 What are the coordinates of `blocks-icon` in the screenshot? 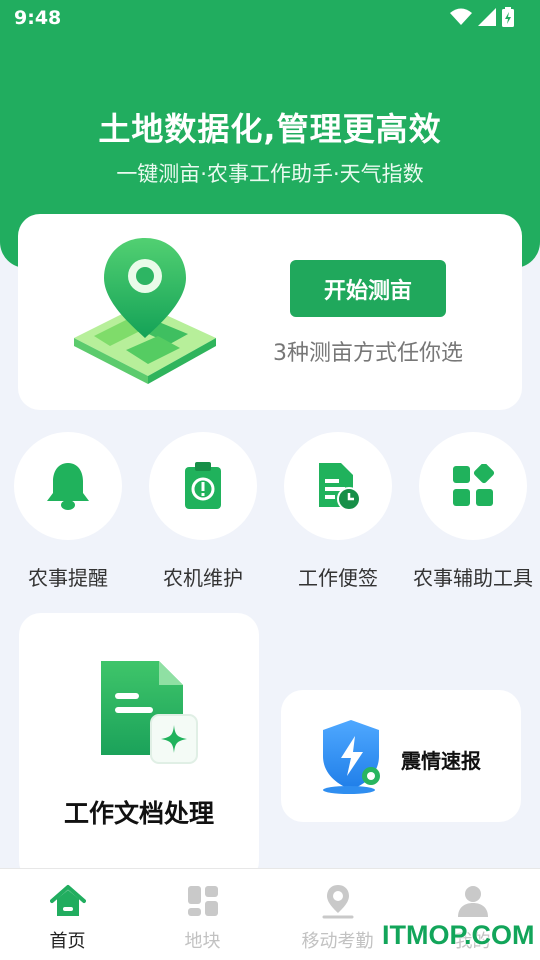 It's located at (202, 901).